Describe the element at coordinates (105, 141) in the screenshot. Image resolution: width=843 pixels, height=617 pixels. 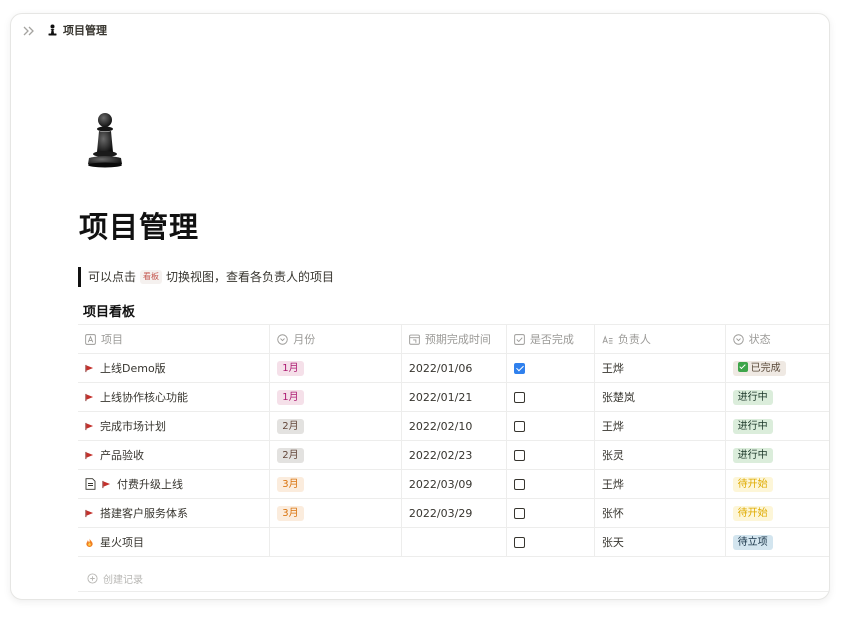
I see `page-pawn-icon` at that location.